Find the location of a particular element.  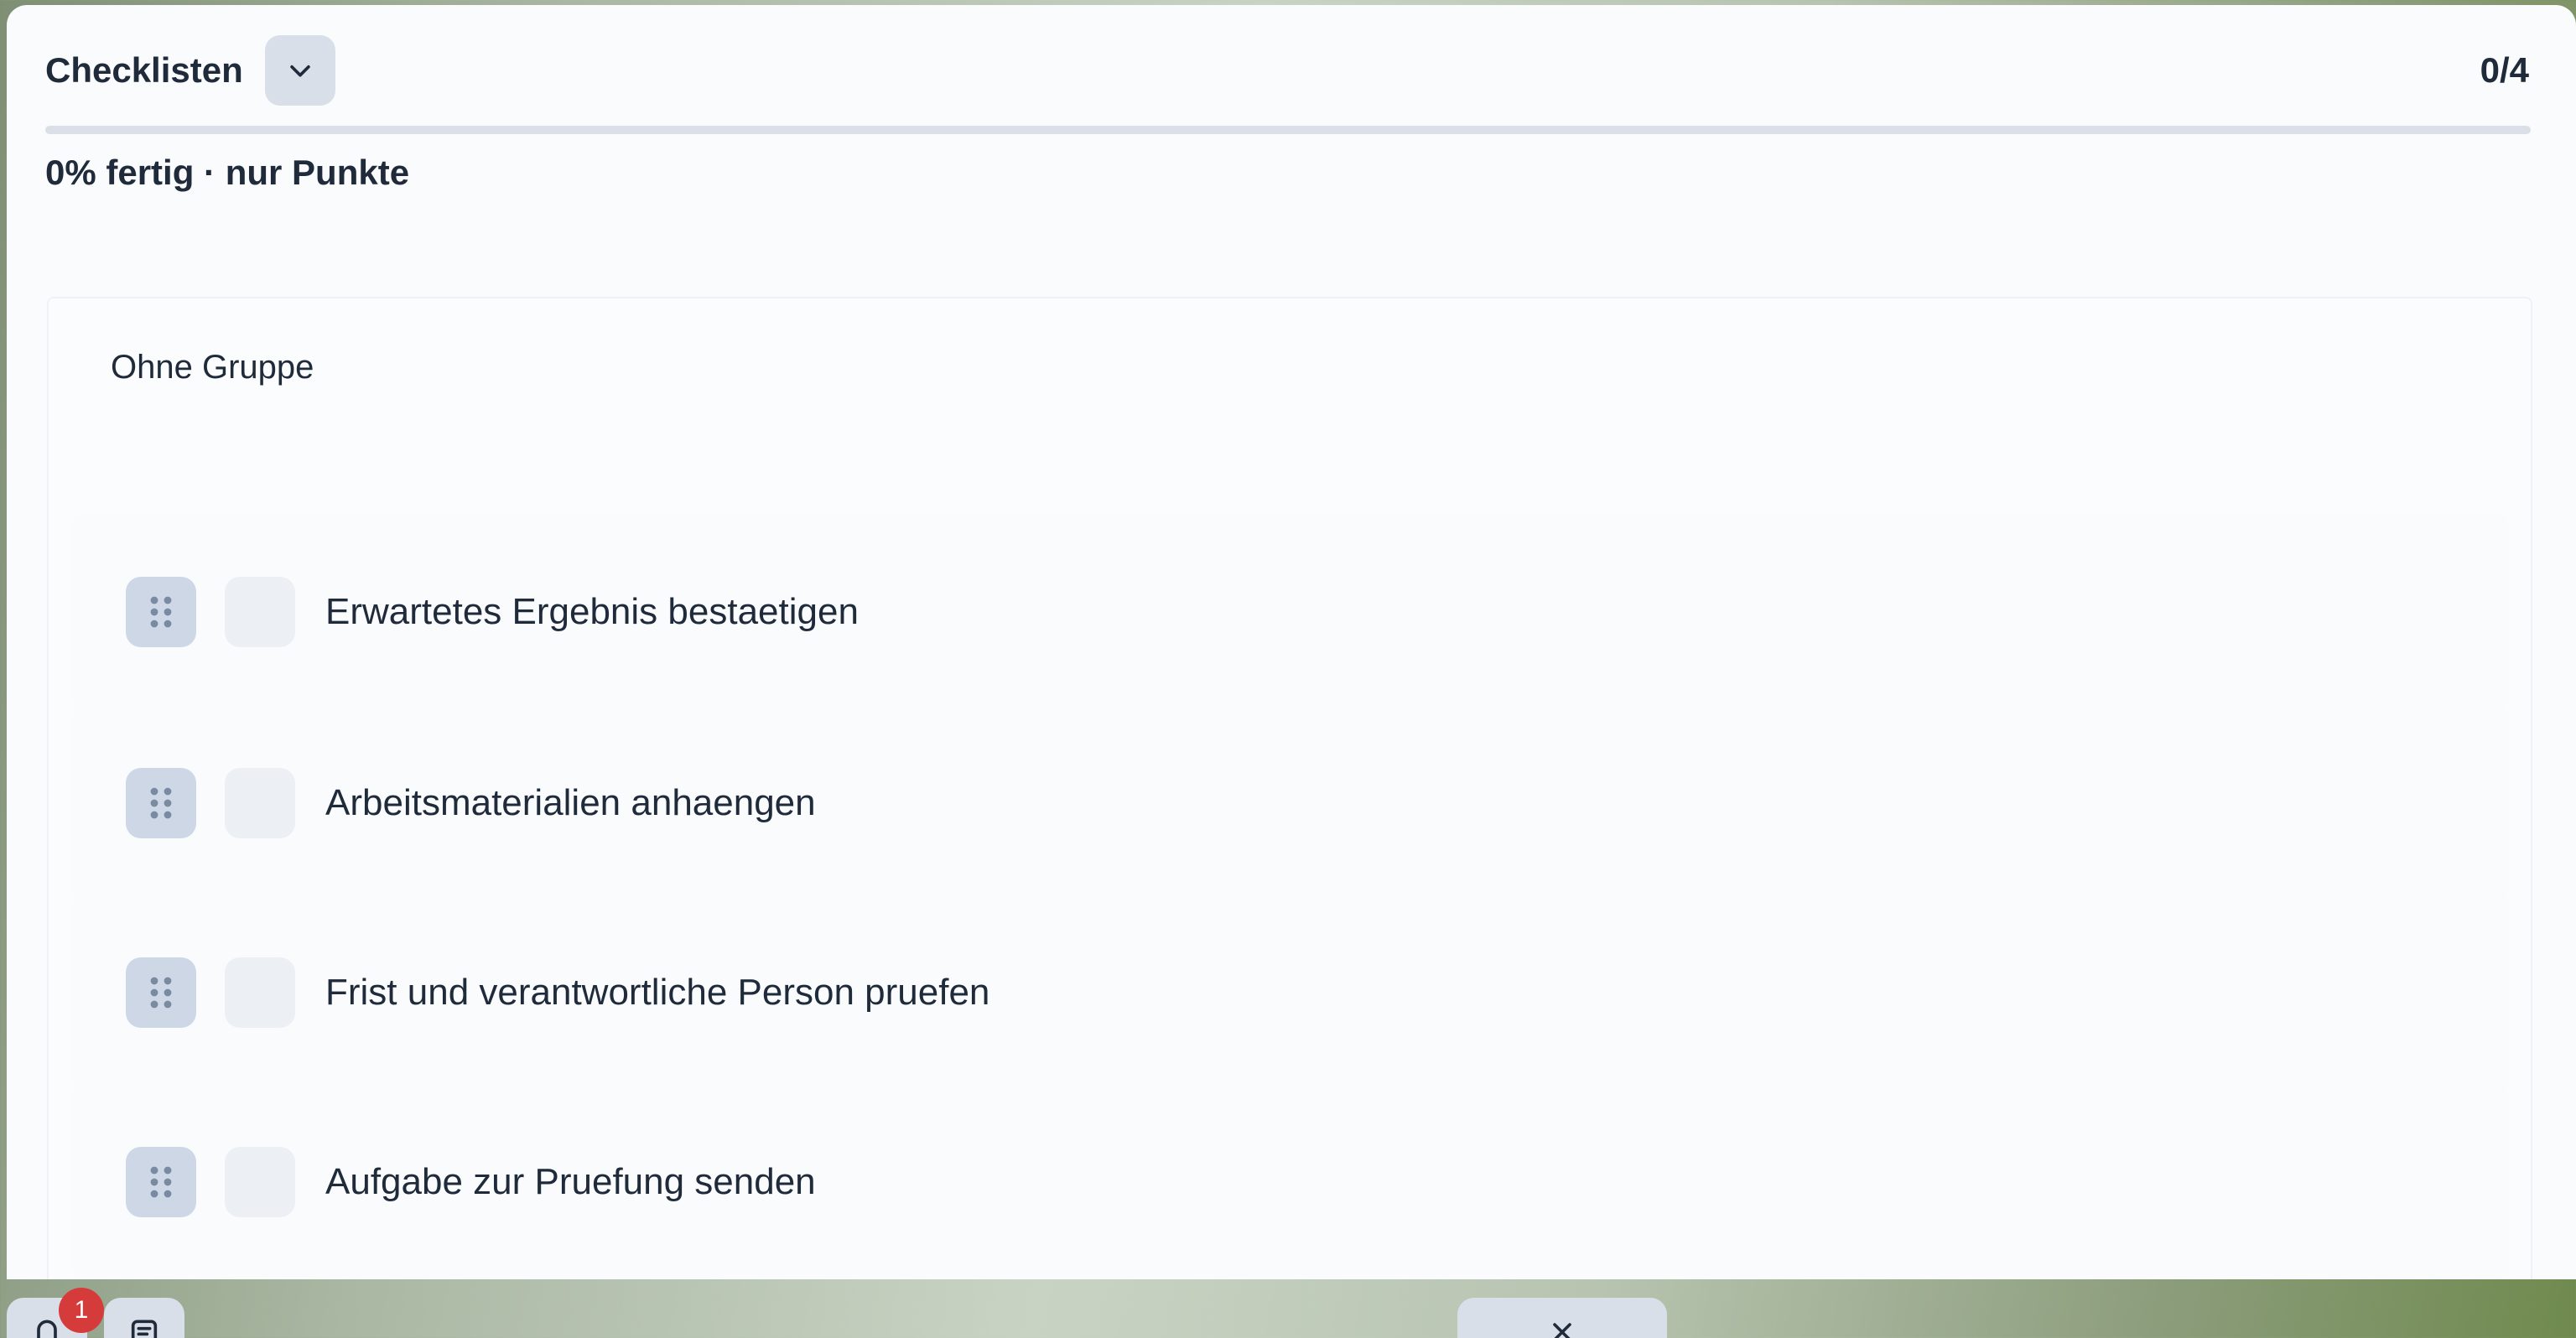

progress-bar is located at coordinates (1288, 130).